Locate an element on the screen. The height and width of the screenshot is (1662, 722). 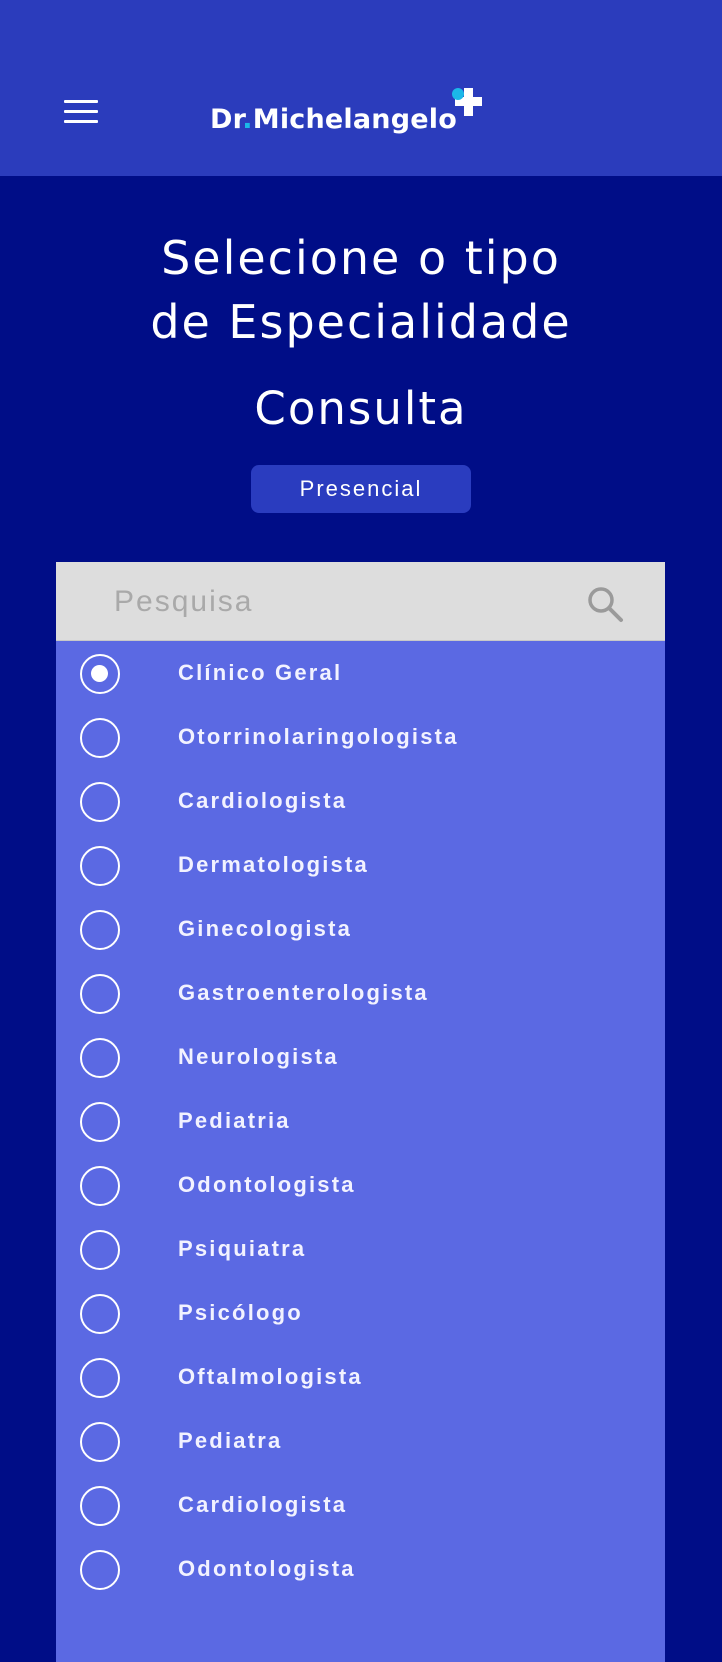
specialty-option: Otorrinolaringologista is located at coordinates (360, 738).